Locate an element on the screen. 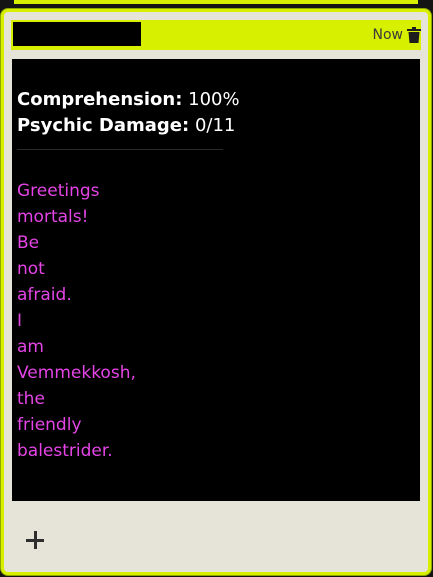  trash-icon is located at coordinates (414, 35).